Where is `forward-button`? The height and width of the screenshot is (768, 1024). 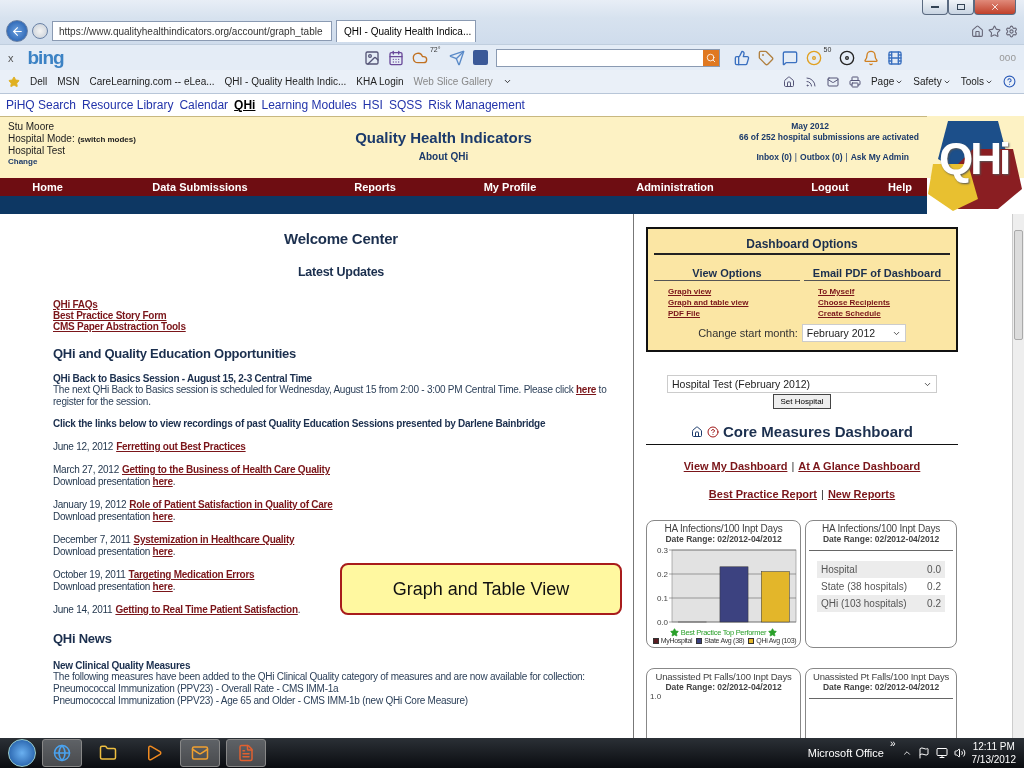
forward-button is located at coordinates (40, 31).